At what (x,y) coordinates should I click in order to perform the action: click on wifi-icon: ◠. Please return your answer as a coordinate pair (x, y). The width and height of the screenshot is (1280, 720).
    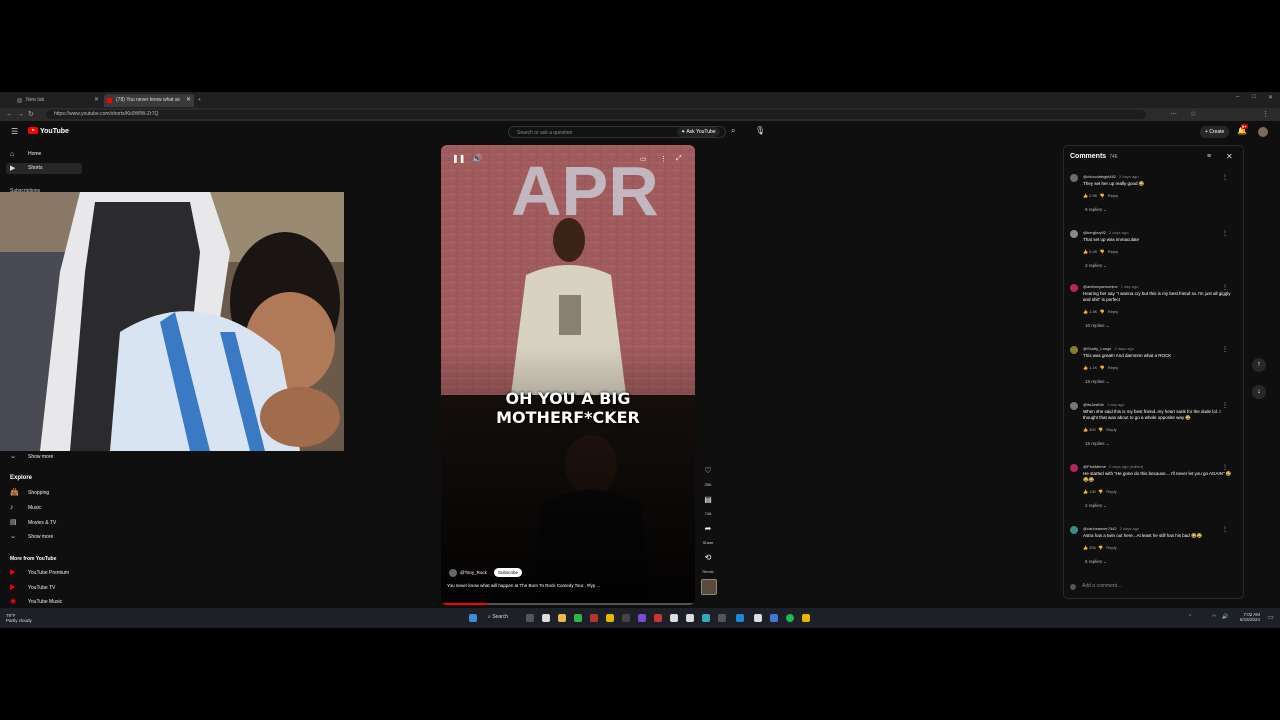
    Looking at the image, I should click on (1214, 617).